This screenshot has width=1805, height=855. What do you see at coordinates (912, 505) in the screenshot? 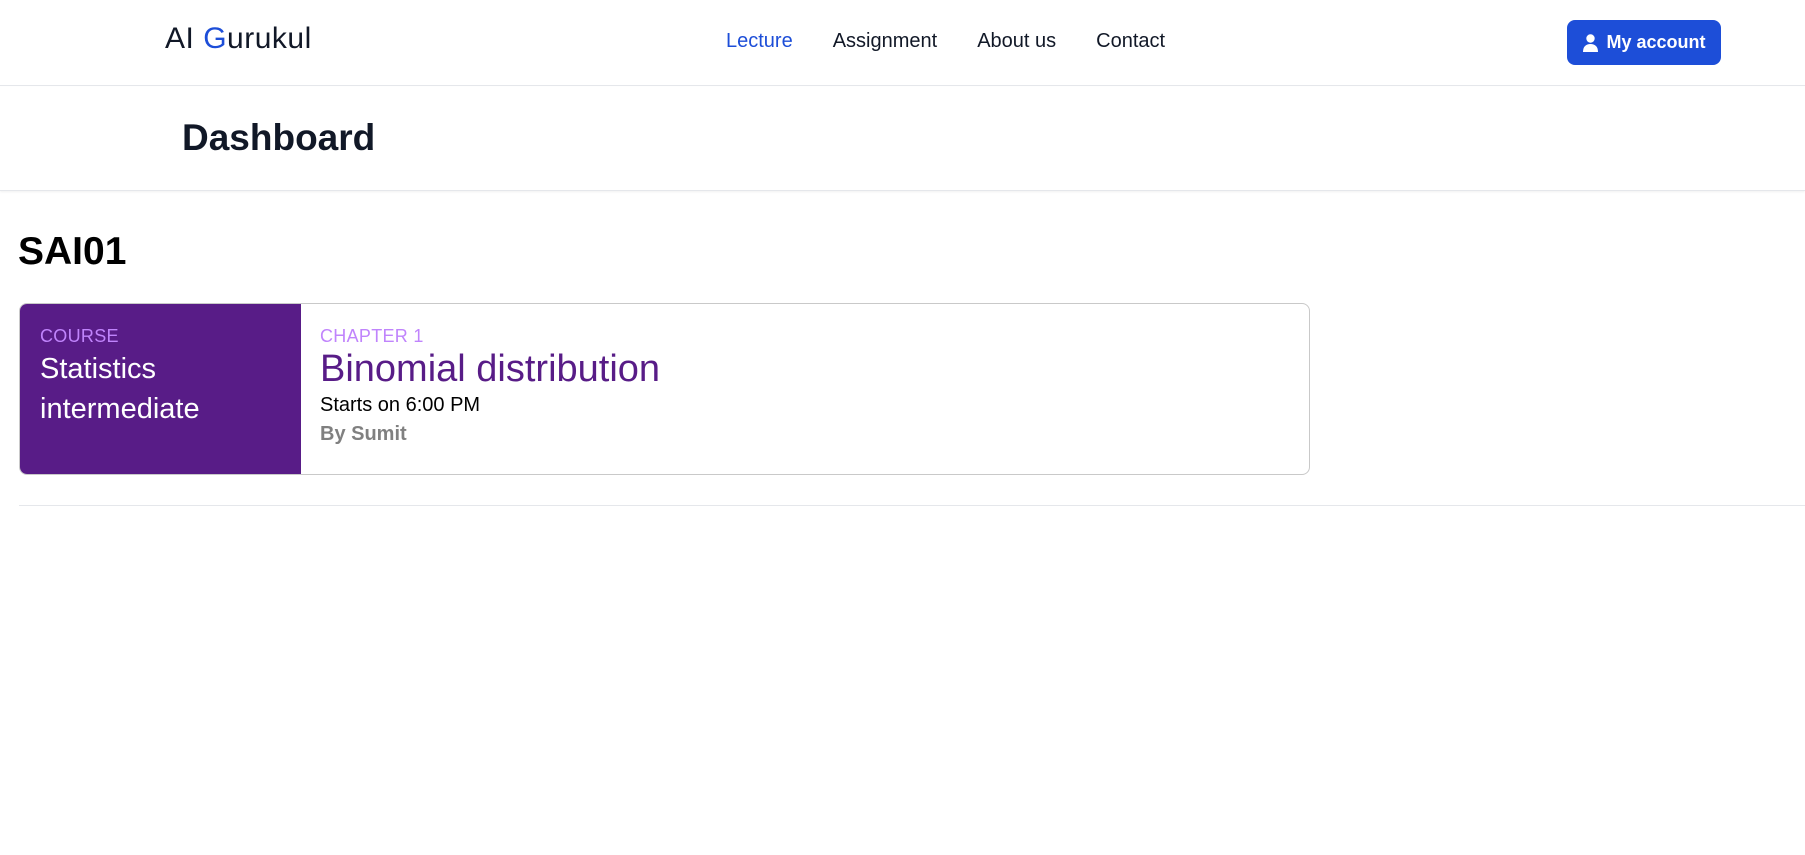
I see `section-divider` at bounding box center [912, 505].